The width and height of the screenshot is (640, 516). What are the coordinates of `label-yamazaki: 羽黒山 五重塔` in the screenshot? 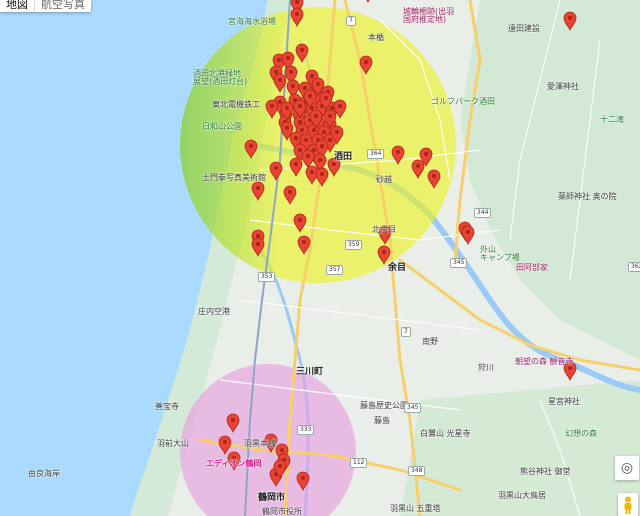 It's located at (415, 508).